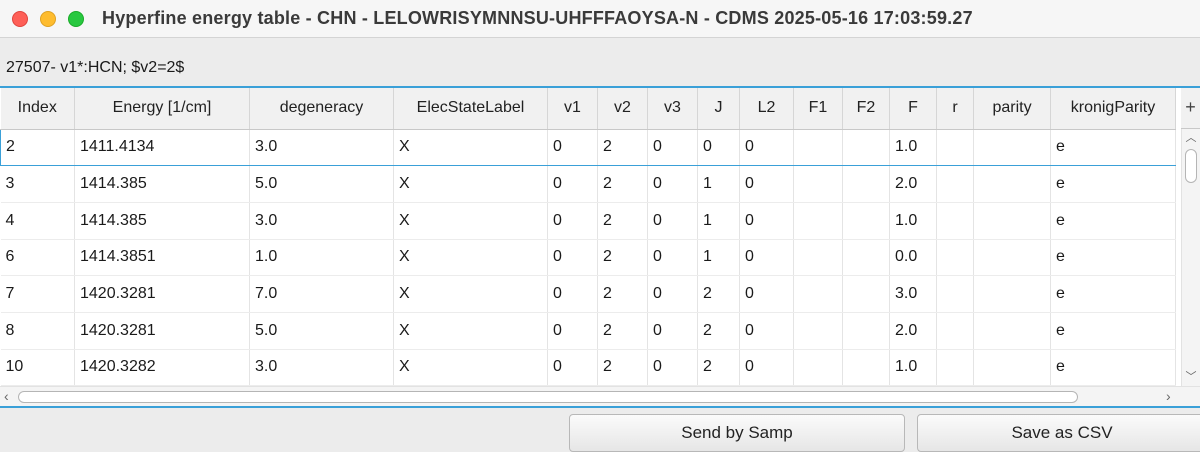  What do you see at coordinates (548, 397) in the screenshot?
I see `horizontal-scroll-thumb` at bounding box center [548, 397].